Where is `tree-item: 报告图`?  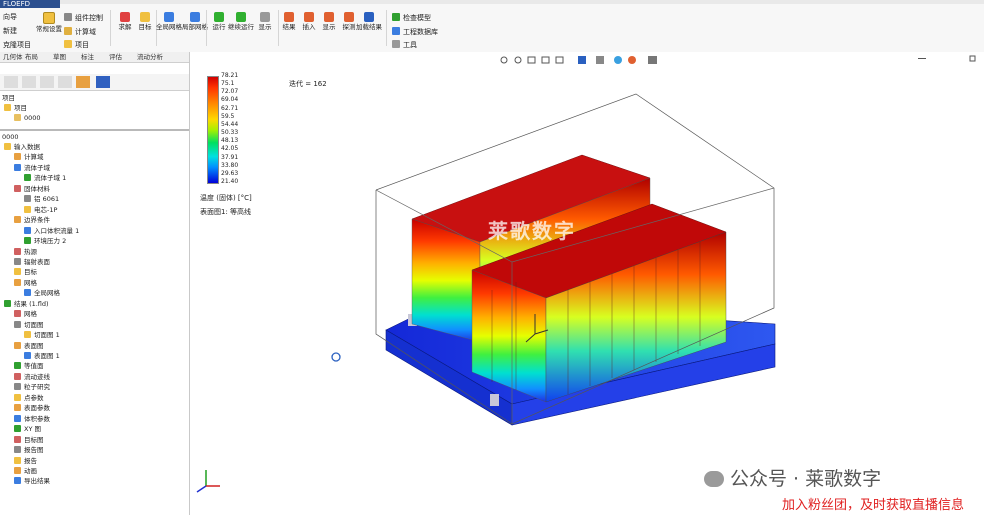 tree-item: 报告图 is located at coordinates (29, 450).